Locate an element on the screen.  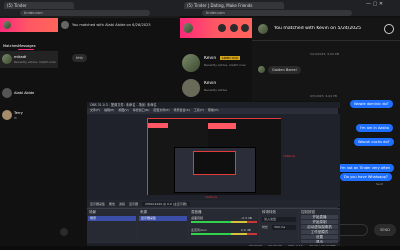
studio-mode-button: 工作室模式 is located at coordinates (319, 232).